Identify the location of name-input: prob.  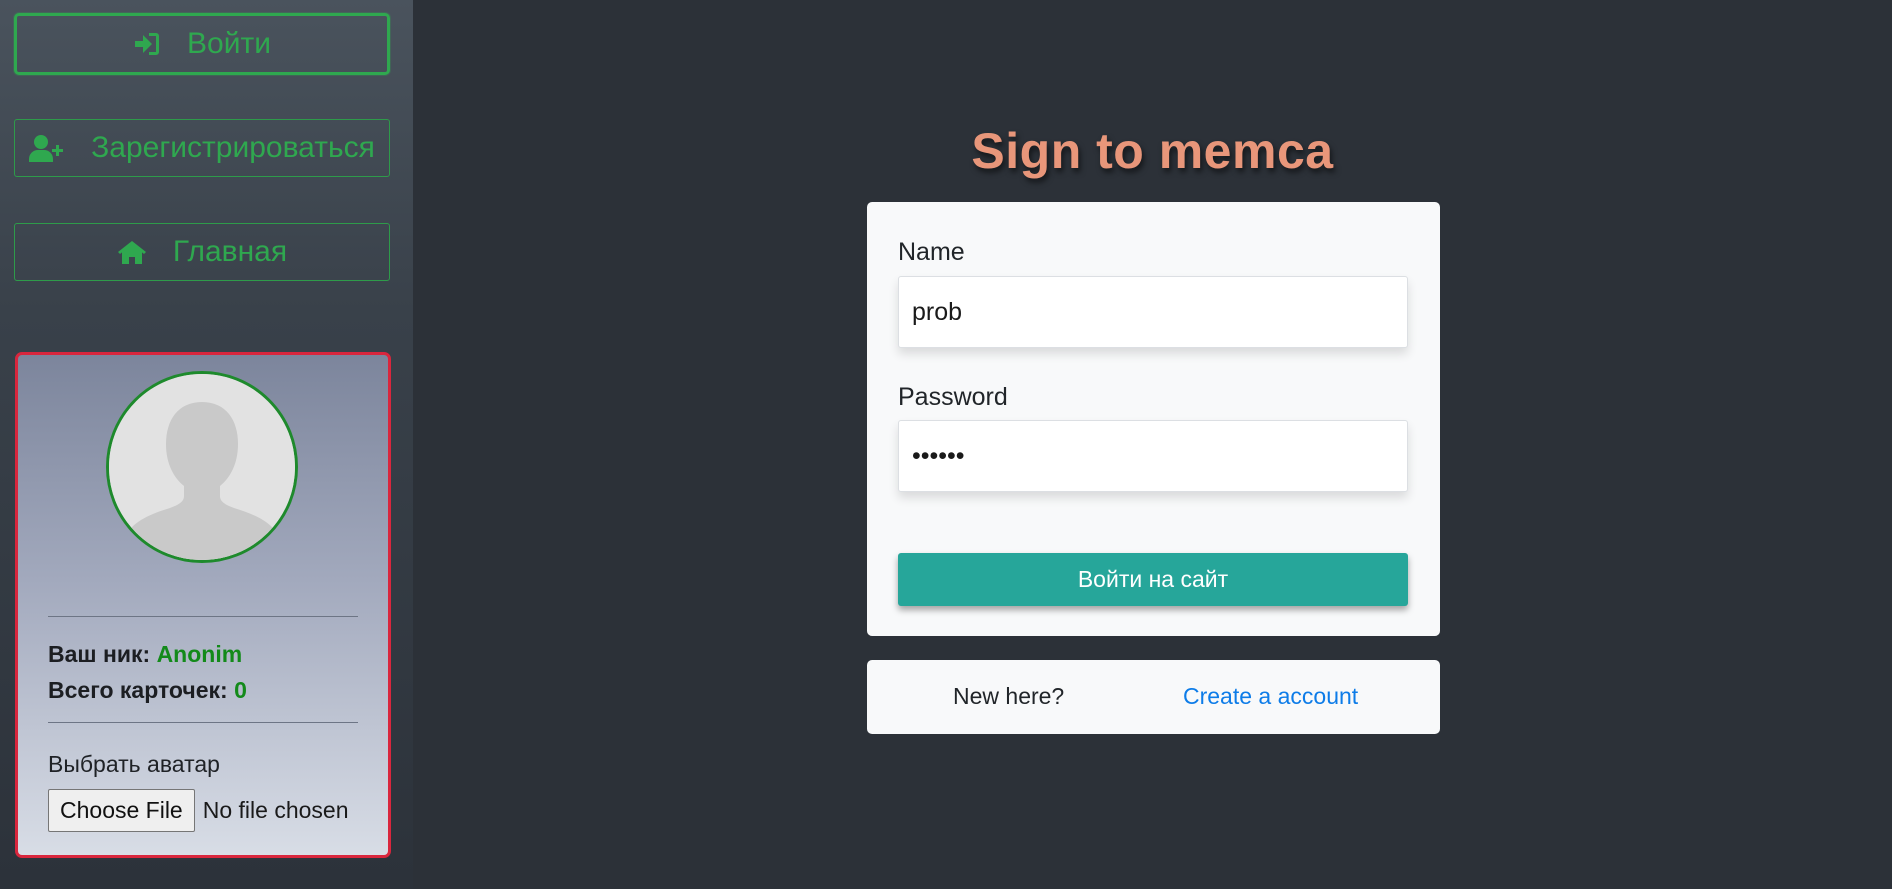
(1153, 312).